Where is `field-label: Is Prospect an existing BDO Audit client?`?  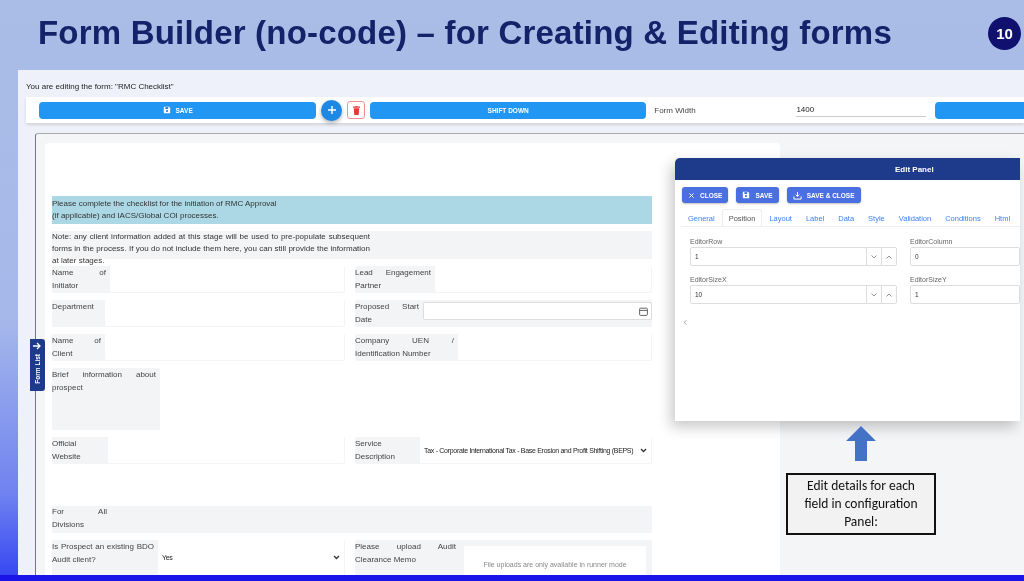 field-label: Is Prospect an existing BDO Audit client? is located at coordinates (103, 553).